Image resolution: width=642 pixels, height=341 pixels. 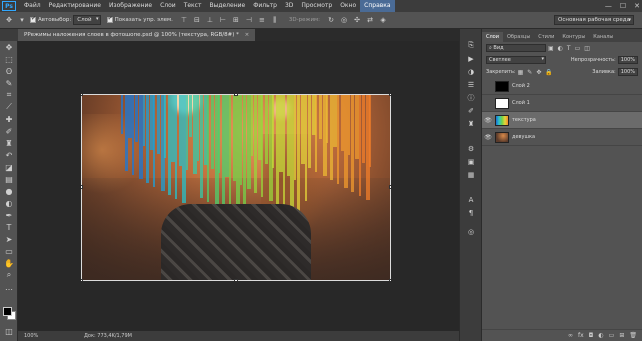 What do you see at coordinates (75, 6) in the screenshot?
I see `menu-item: Редактирование` at bounding box center [75, 6].